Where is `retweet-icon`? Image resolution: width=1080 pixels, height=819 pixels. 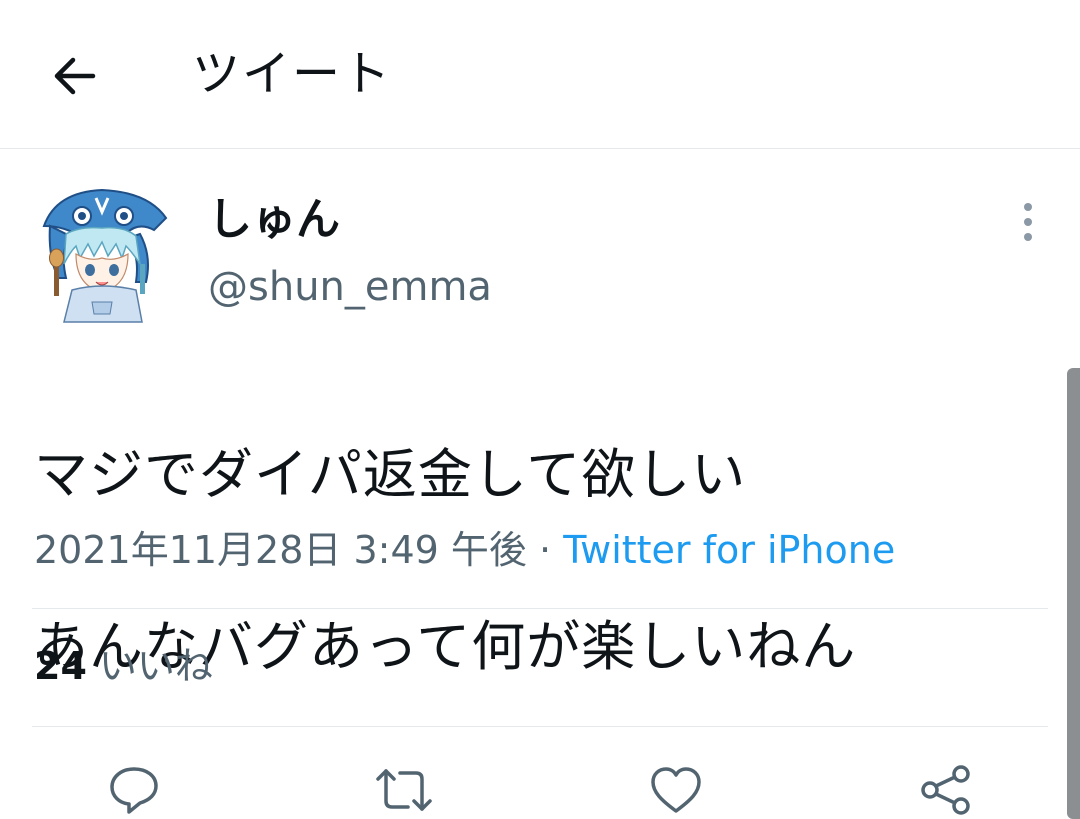 retweet-icon is located at coordinates (404, 790).